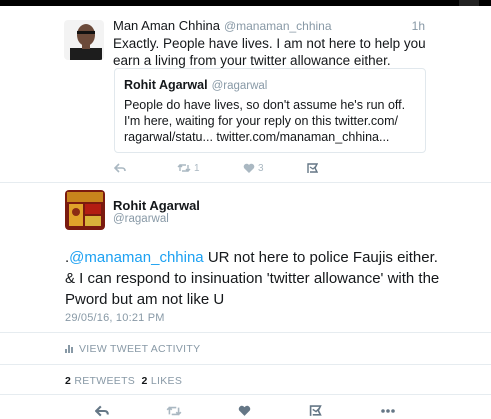 The image size is (491, 419). I want to click on analytics-icon, so click(69, 349).